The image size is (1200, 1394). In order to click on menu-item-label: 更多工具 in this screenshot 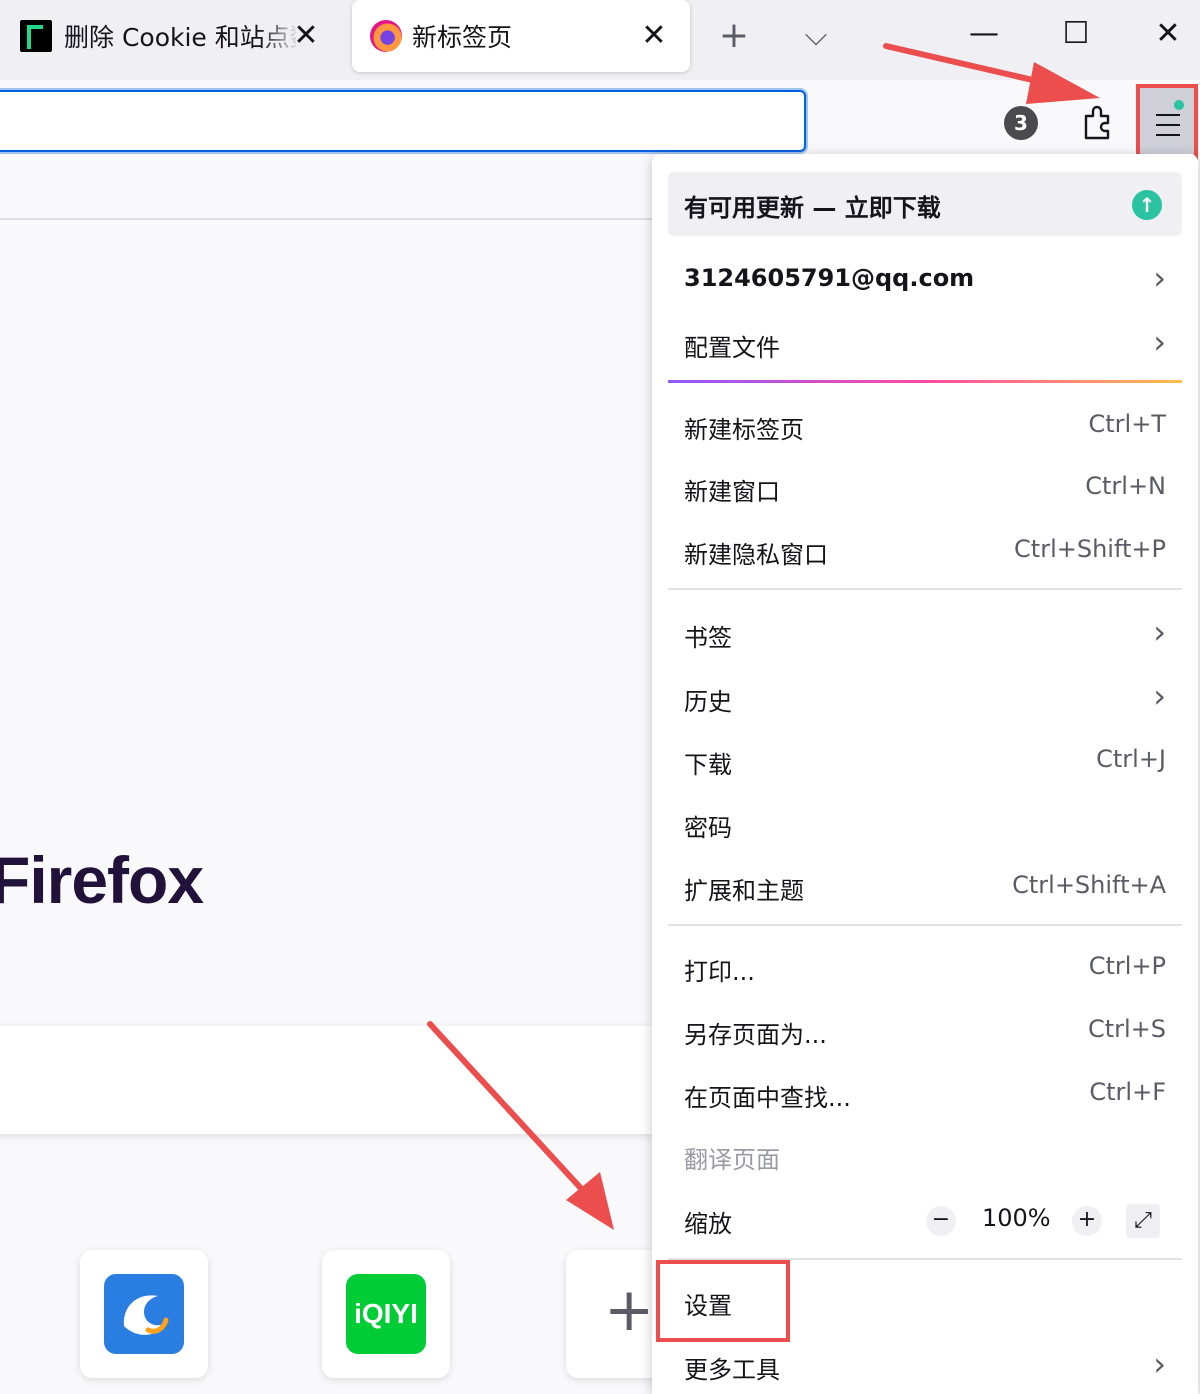, I will do `click(732, 1370)`.